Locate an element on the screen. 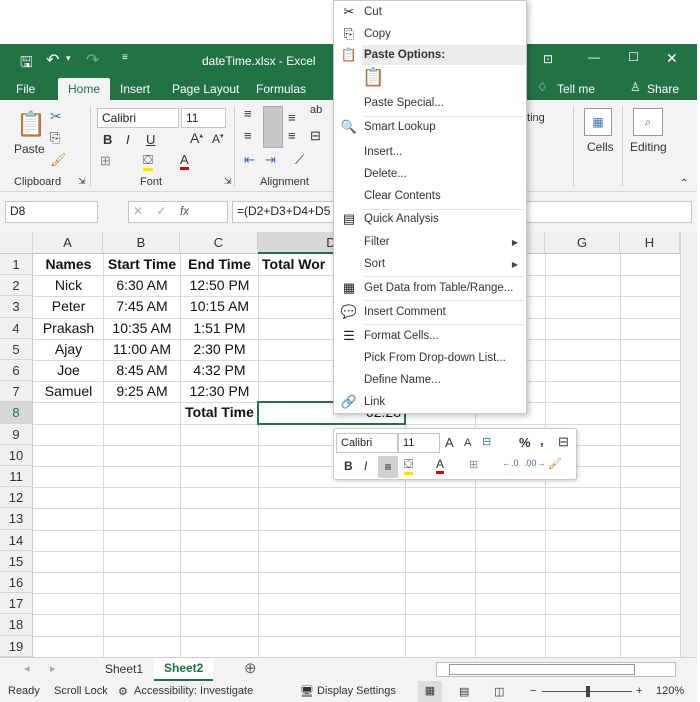 The height and width of the screenshot is (702, 700). cell-c6: 4:32 PM is located at coordinates (219, 370).